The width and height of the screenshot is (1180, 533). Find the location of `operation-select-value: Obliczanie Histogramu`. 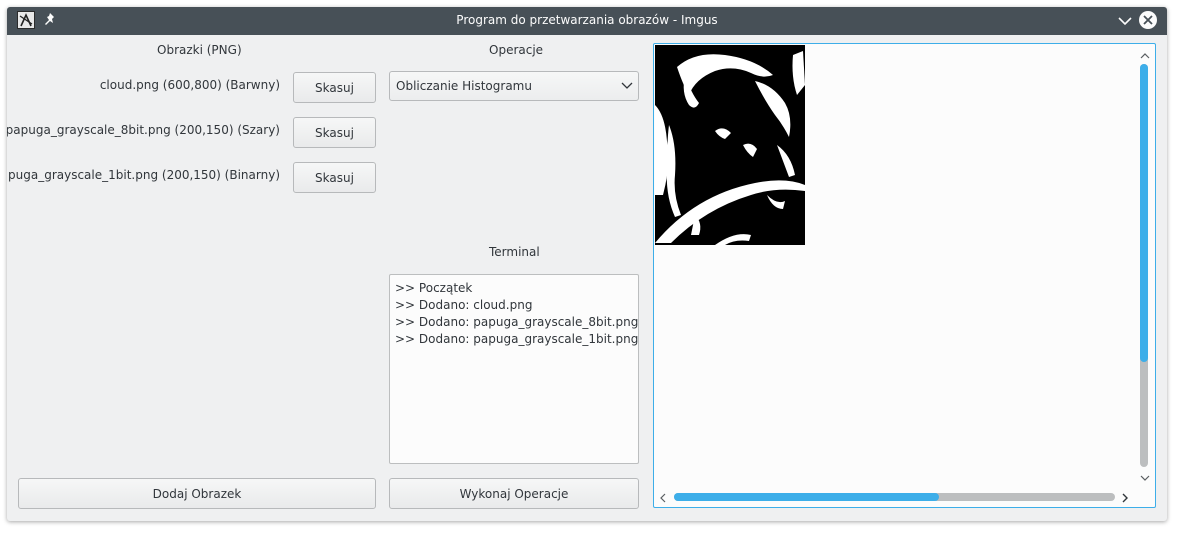

operation-select-value: Obliczanie Histogramu is located at coordinates (464, 86).